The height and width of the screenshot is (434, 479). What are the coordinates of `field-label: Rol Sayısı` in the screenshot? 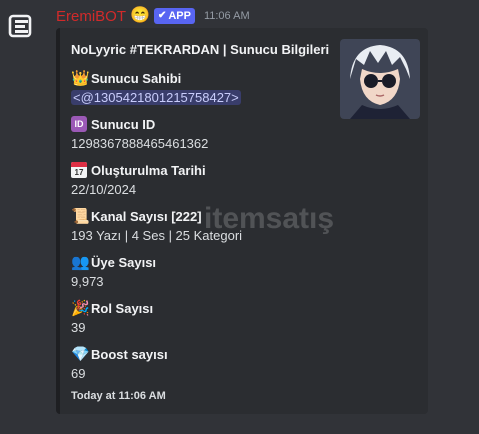 It's located at (122, 308).